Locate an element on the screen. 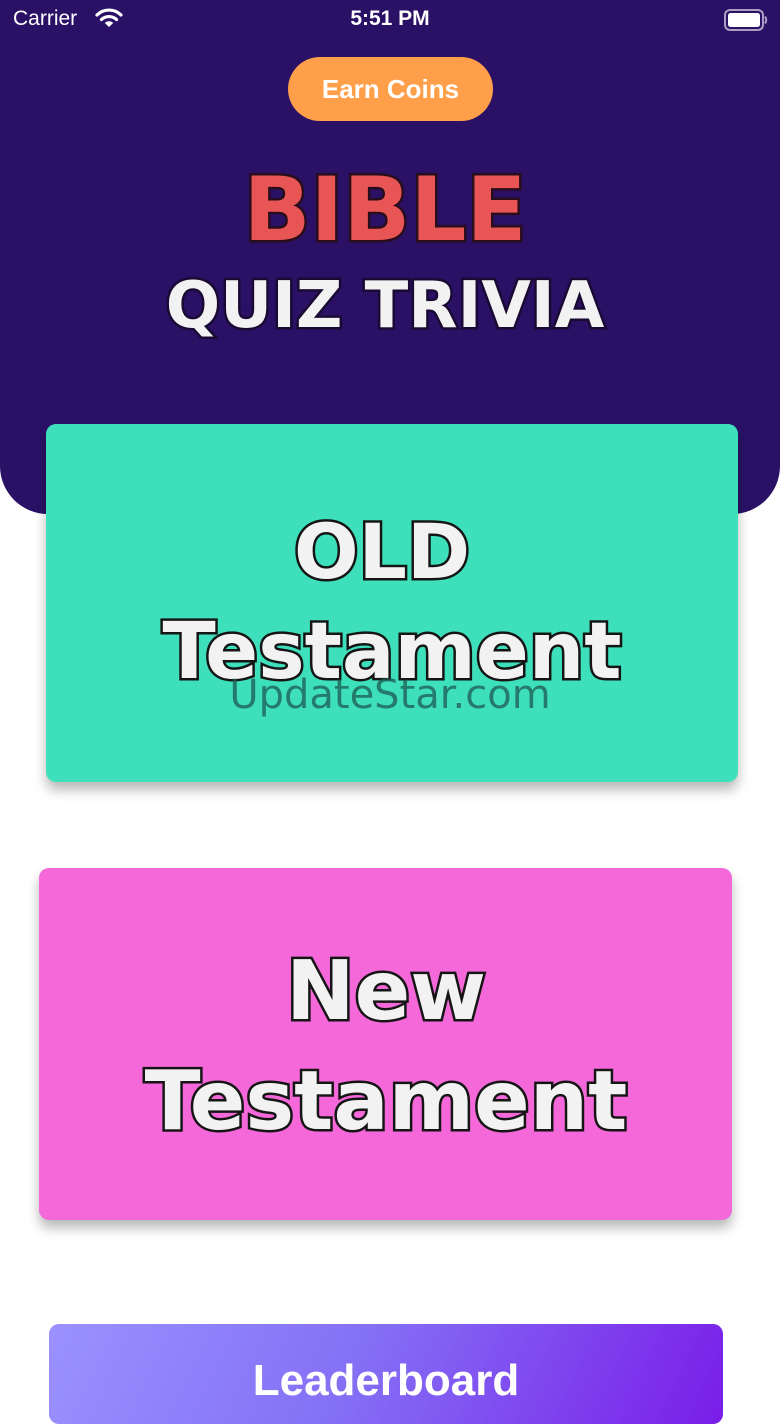 The image size is (780, 1424). logo-subtitle: QUIZ TRIVIA is located at coordinates (385, 306).